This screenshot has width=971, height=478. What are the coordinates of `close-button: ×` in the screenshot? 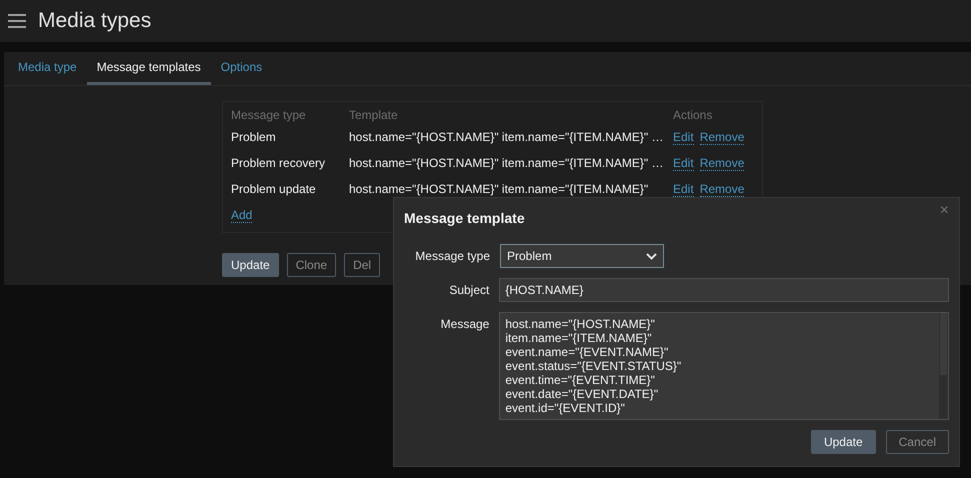 It's located at (944, 211).